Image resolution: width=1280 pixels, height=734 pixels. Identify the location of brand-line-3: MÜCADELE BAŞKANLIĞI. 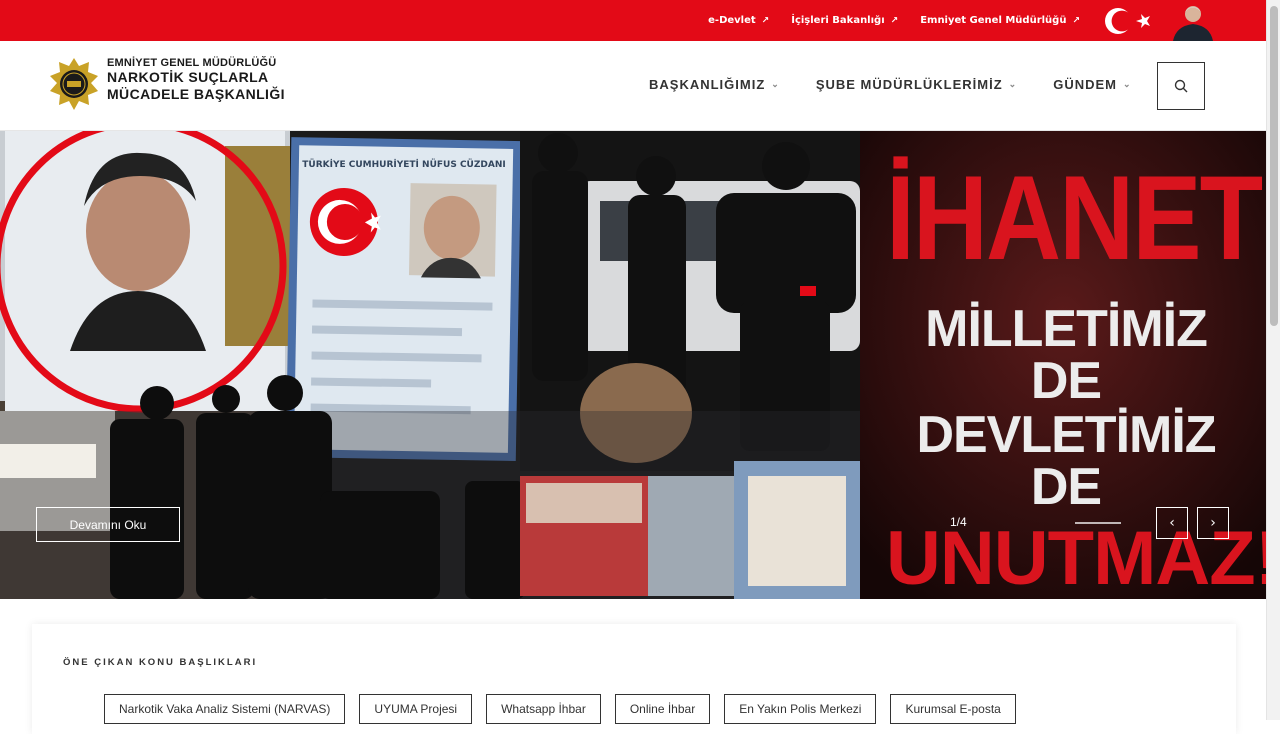
(196, 94).